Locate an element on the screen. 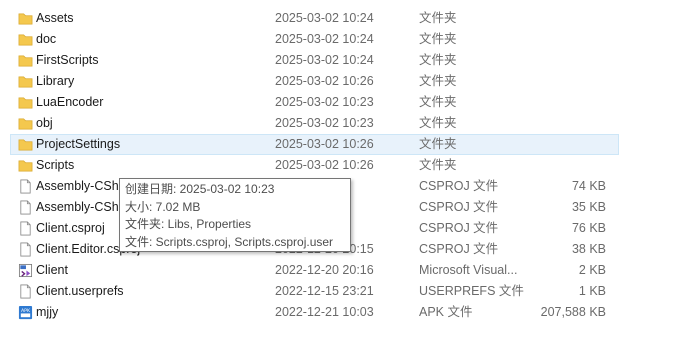 The height and width of the screenshot is (346, 699). list-item: Library 2025-03-02 10:26 文件夹 is located at coordinates (349, 81).